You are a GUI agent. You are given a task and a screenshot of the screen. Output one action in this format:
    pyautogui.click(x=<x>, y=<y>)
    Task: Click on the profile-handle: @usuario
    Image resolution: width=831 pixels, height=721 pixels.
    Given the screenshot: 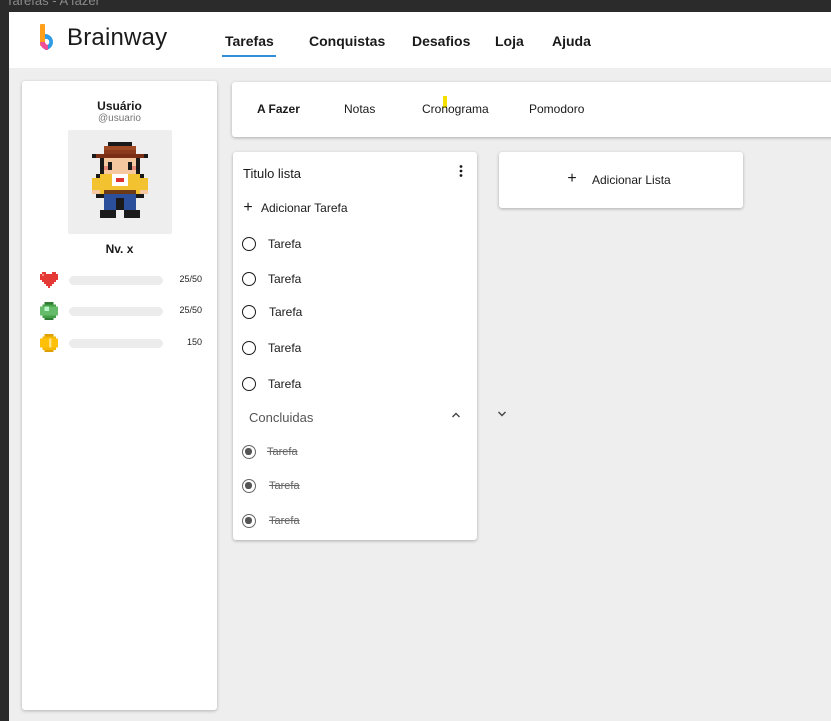 What is the action you would take?
    pyautogui.click(x=119, y=118)
    